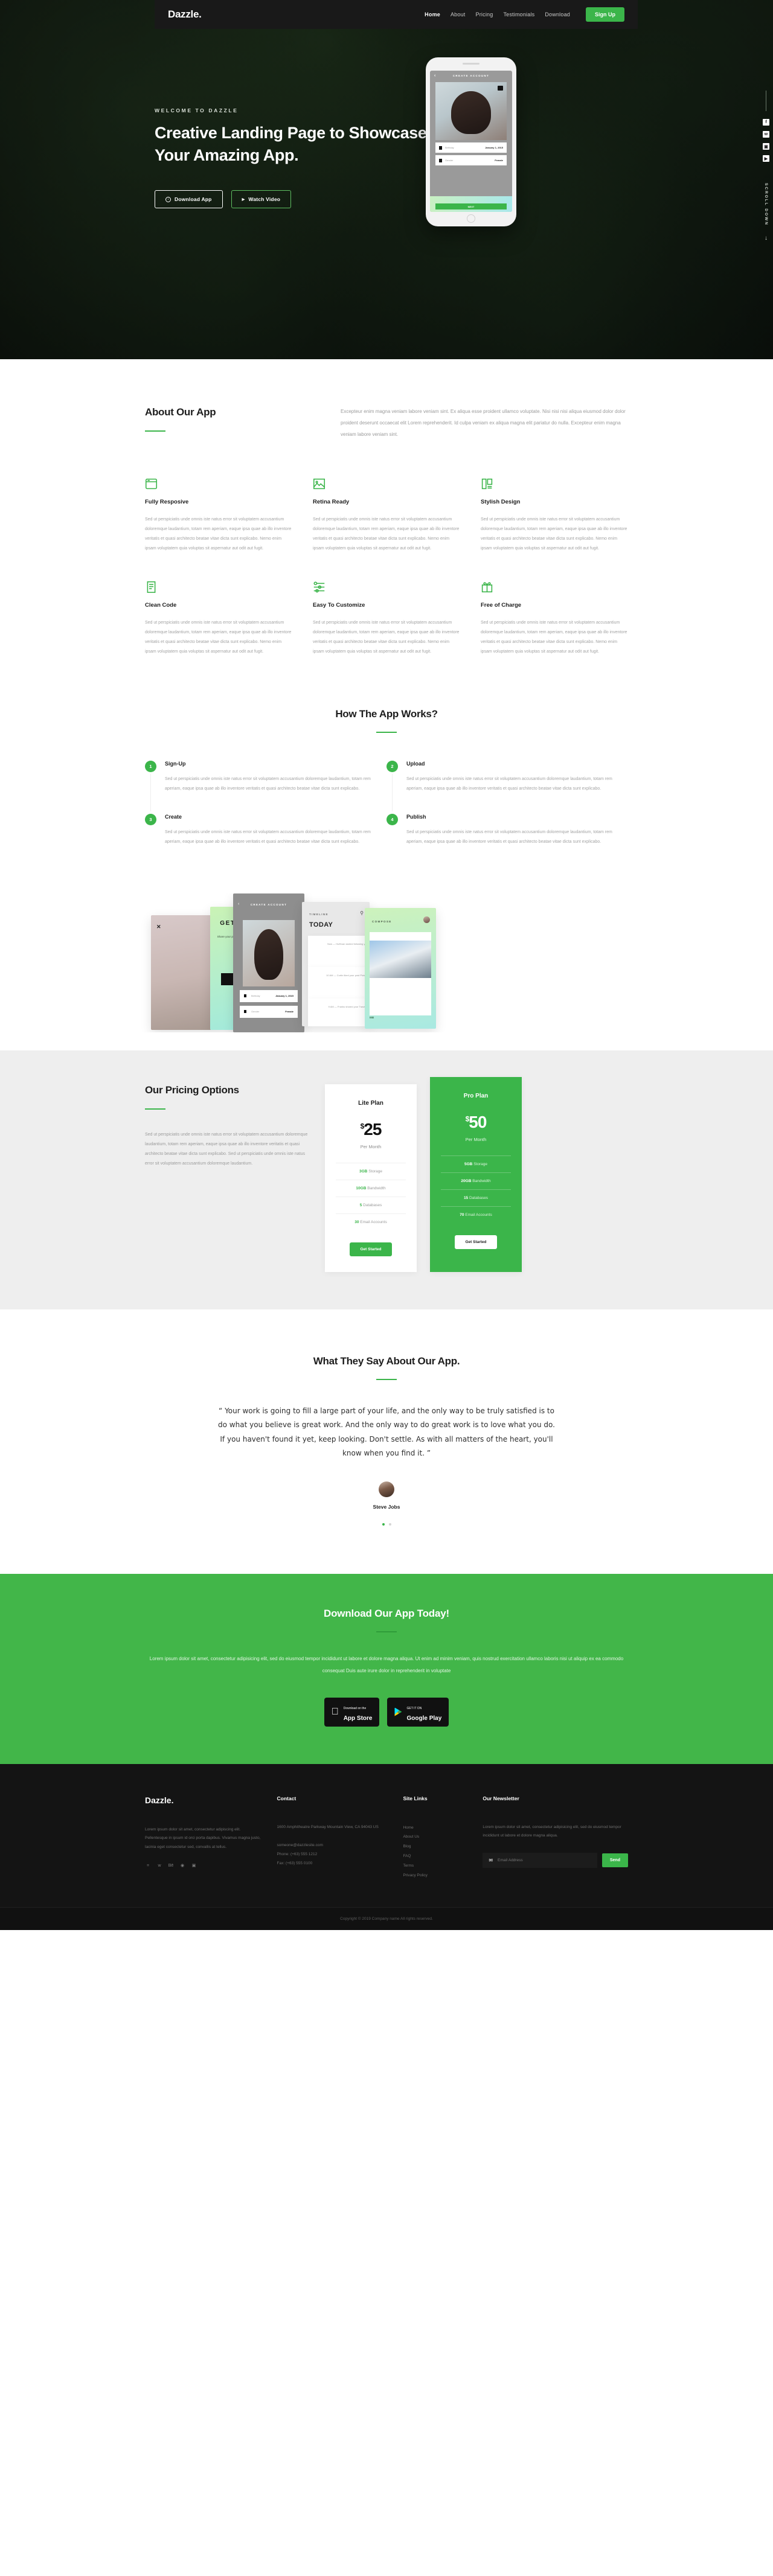  I want to click on cake-icon, so click(440, 148).